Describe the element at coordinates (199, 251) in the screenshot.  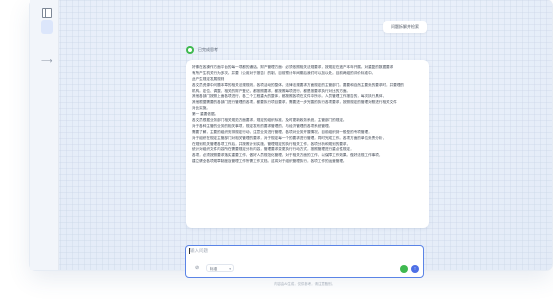
I see `chat-input: 输入问题` at that location.